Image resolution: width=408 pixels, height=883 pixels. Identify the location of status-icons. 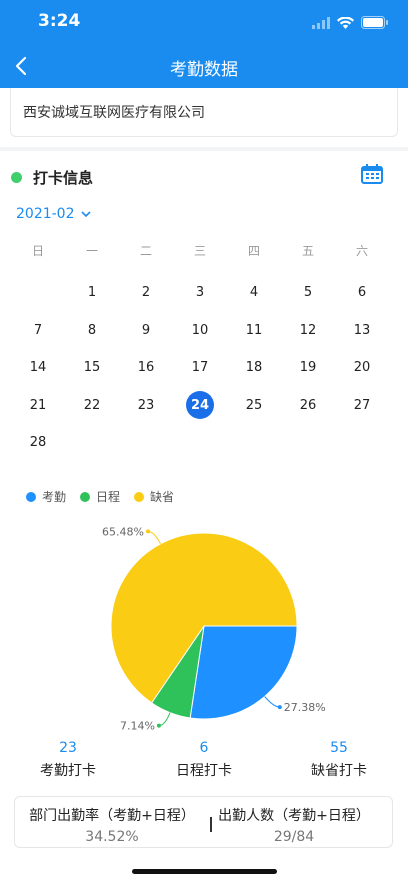
(350, 23).